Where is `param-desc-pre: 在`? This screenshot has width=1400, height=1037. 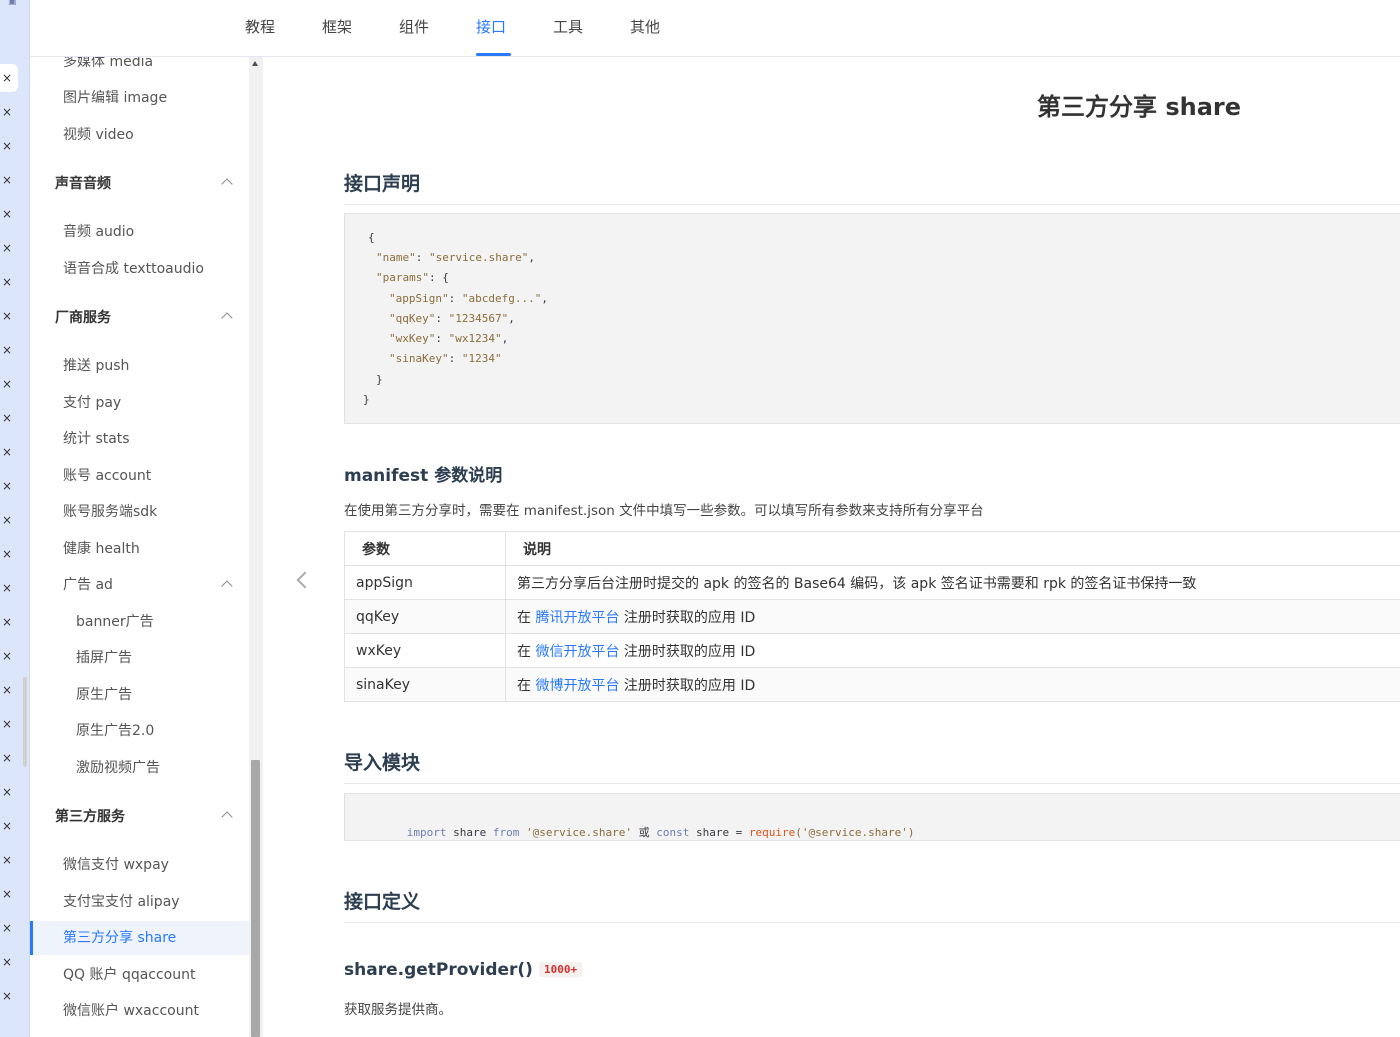 param-desc-pre: 在 is located at coordinates (526, 685).